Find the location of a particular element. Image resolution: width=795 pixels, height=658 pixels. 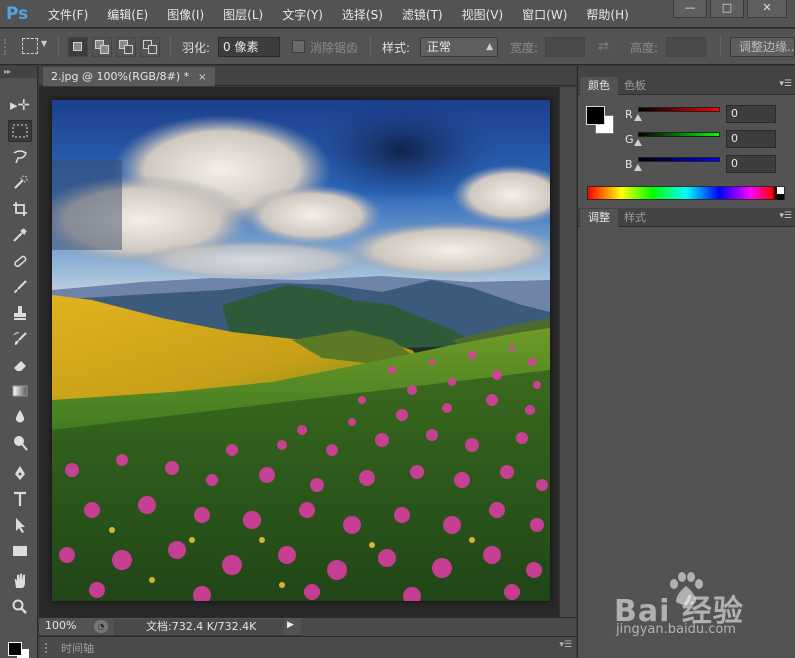

channel-g-slider is located at coordinates (679, 134).